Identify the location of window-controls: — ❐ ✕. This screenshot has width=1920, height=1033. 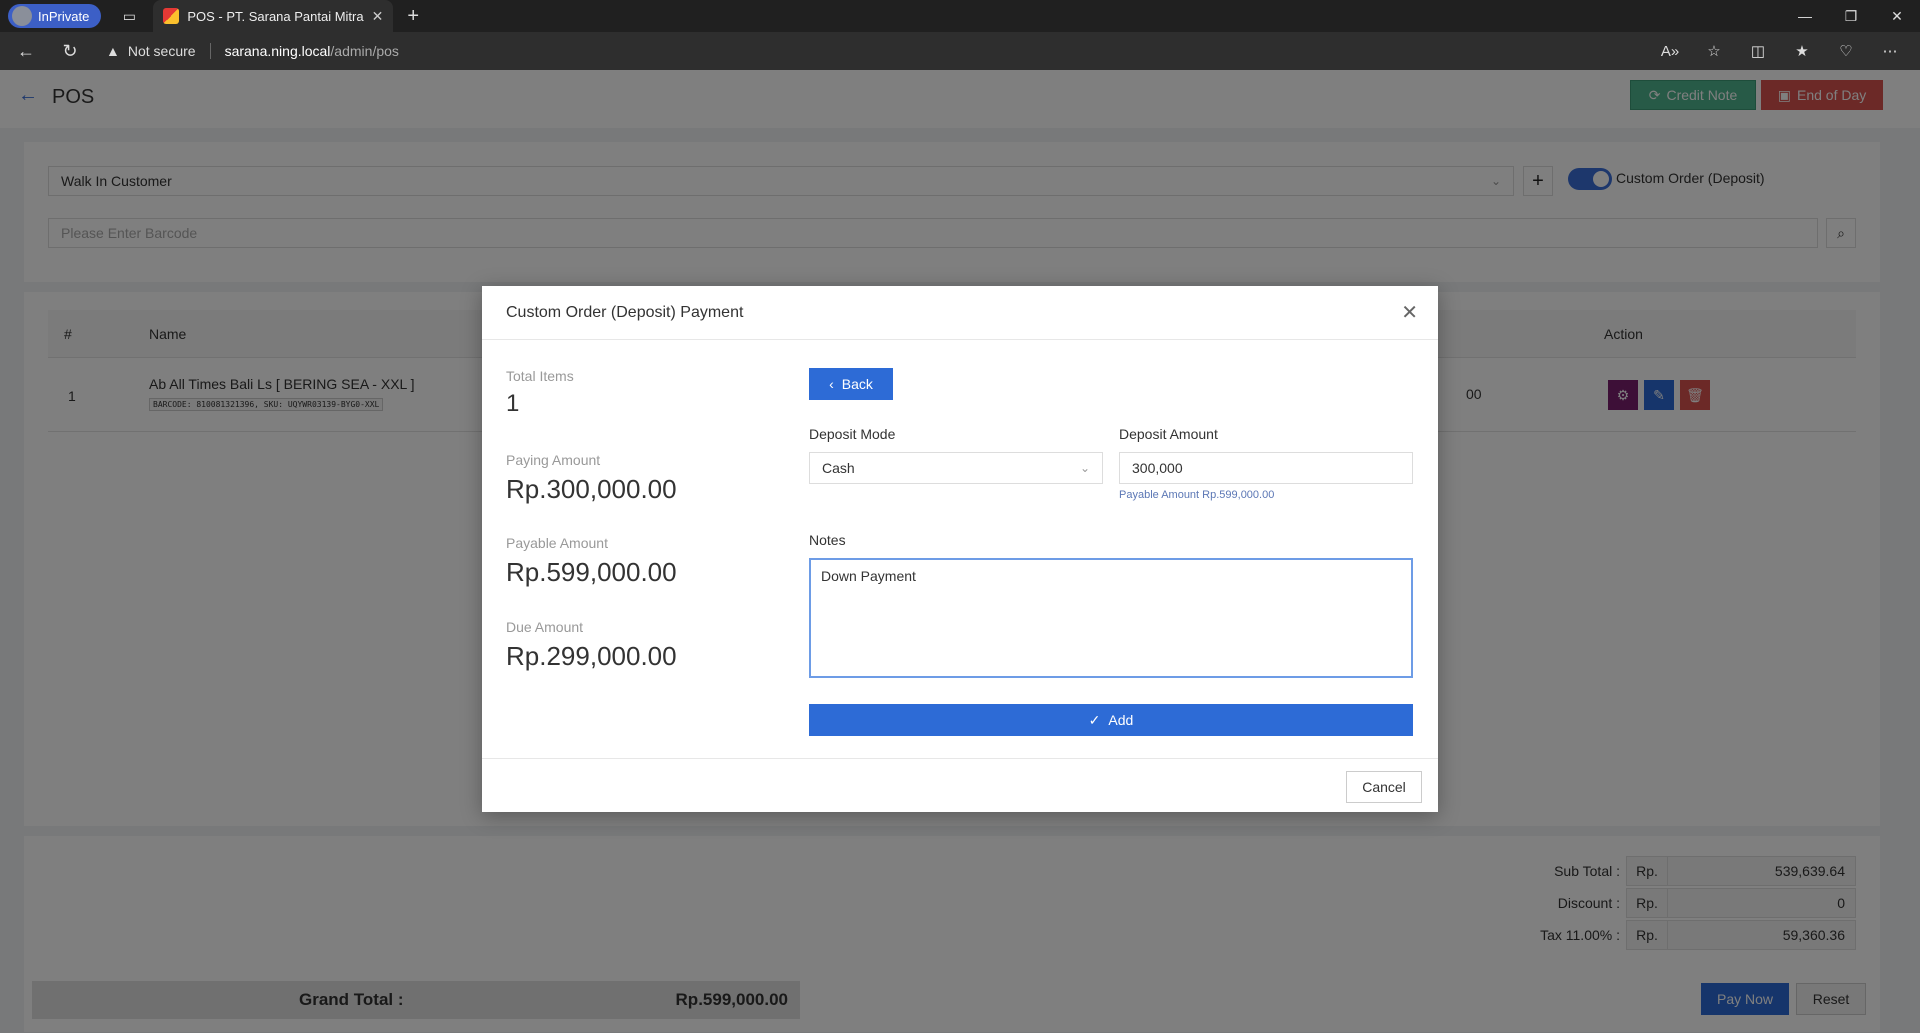
(1851, 16).